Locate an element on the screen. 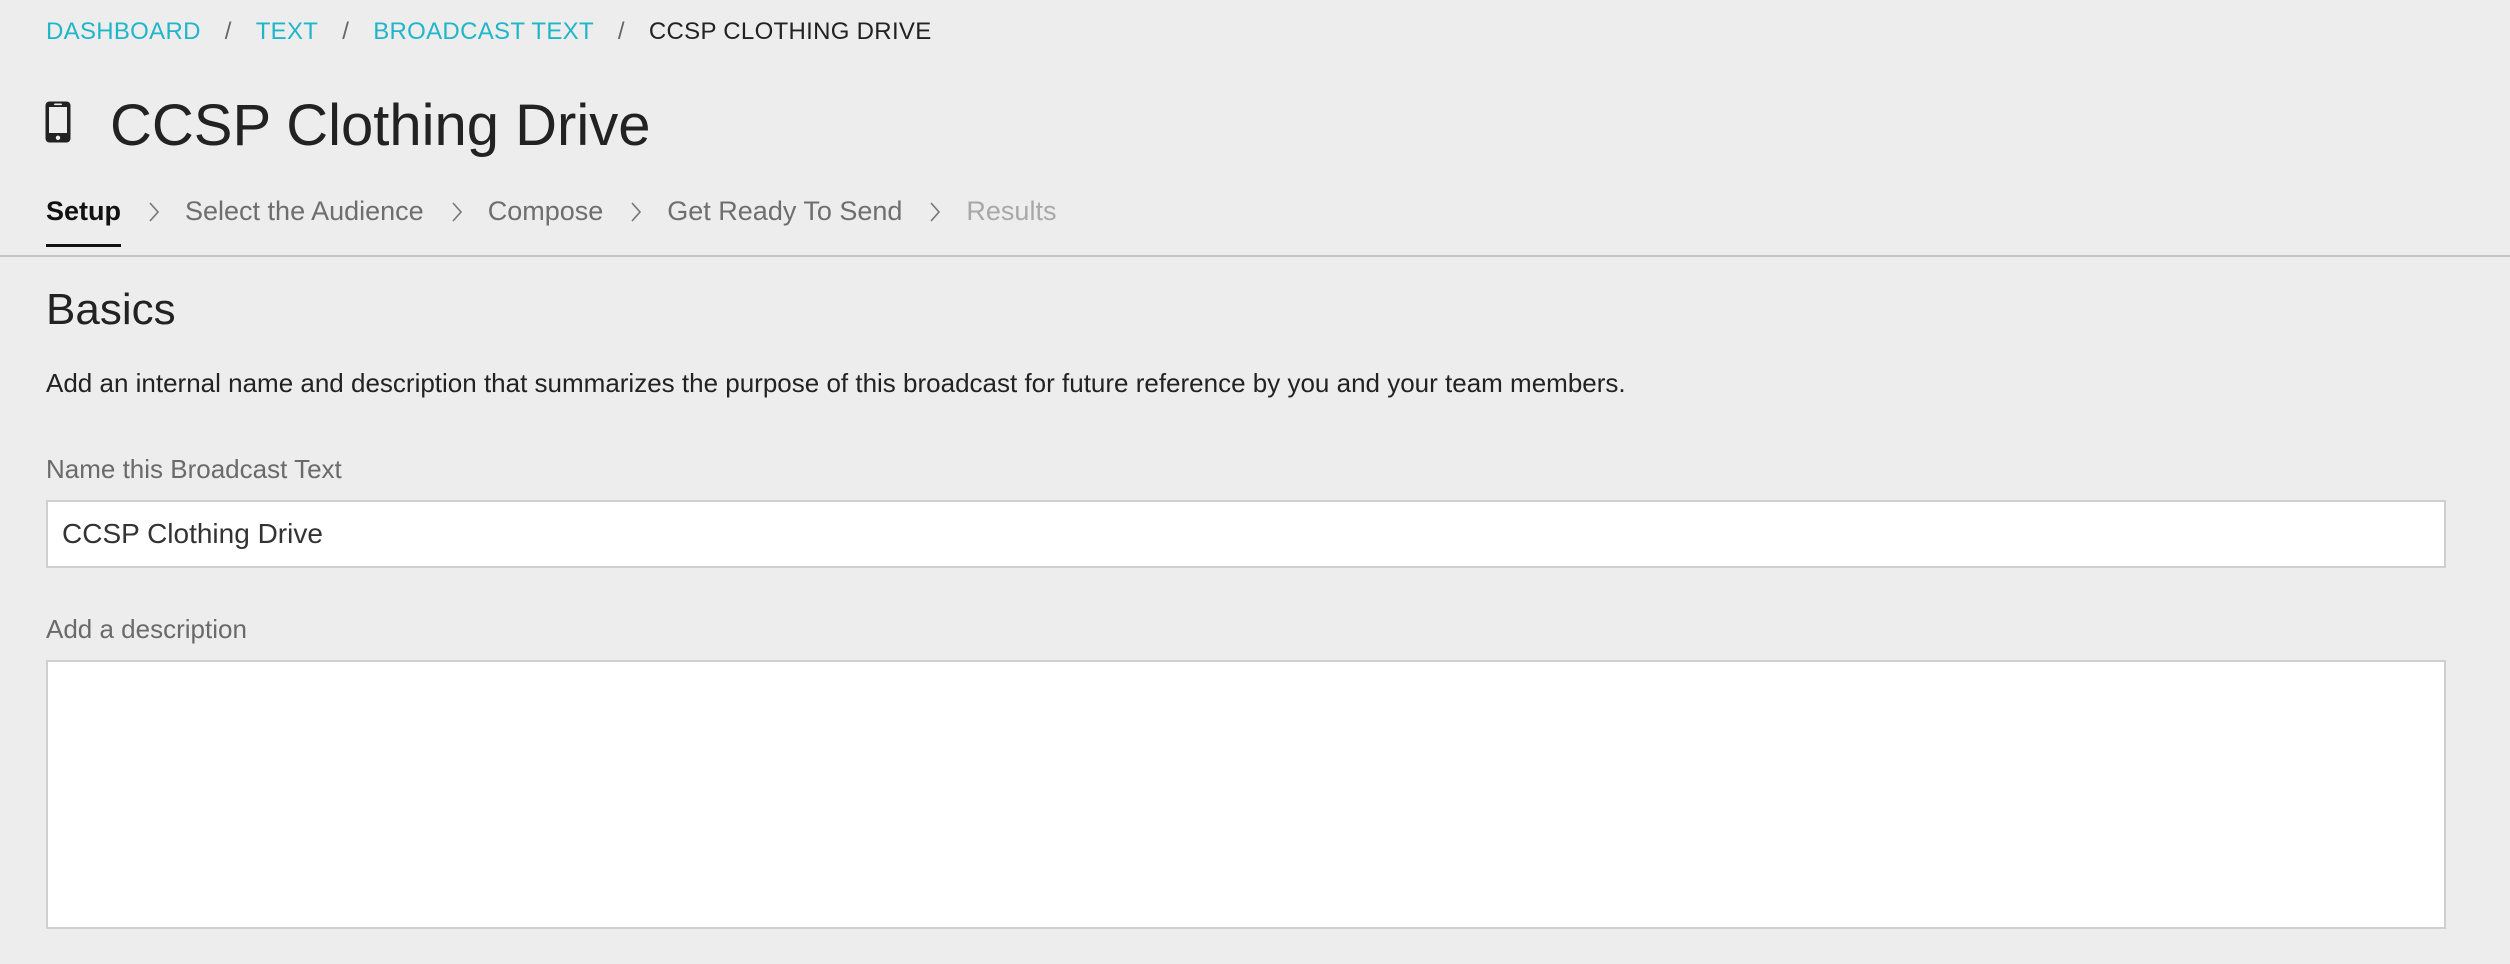 The image size is (2510, 964). breadcrumb-current: CCSP CLOTHING DRIVE is located at coordinates (790, 31).